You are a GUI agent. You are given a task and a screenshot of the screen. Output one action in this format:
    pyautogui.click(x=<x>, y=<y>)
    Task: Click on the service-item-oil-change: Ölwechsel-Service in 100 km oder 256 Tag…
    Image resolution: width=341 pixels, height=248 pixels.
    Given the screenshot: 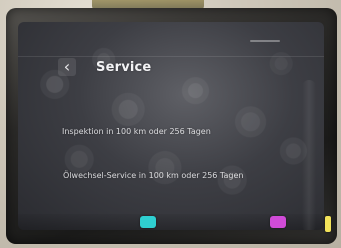 What is the action you would take?
    pyautogui.click(x=153, y=176)
    